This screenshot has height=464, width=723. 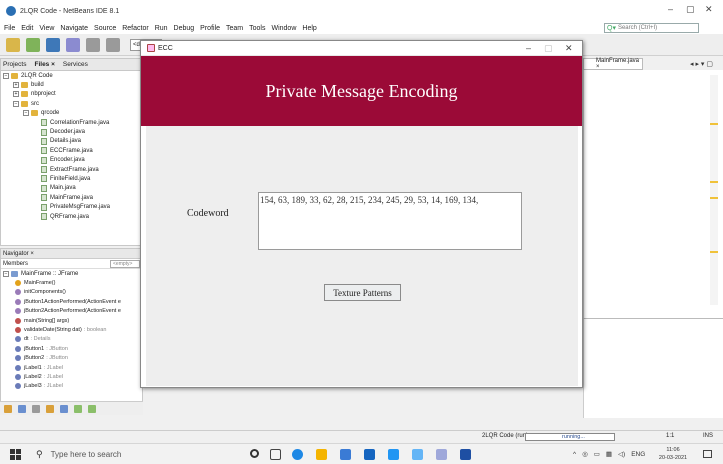 I want to click on task-view-icon, so click(x=275, y=454).